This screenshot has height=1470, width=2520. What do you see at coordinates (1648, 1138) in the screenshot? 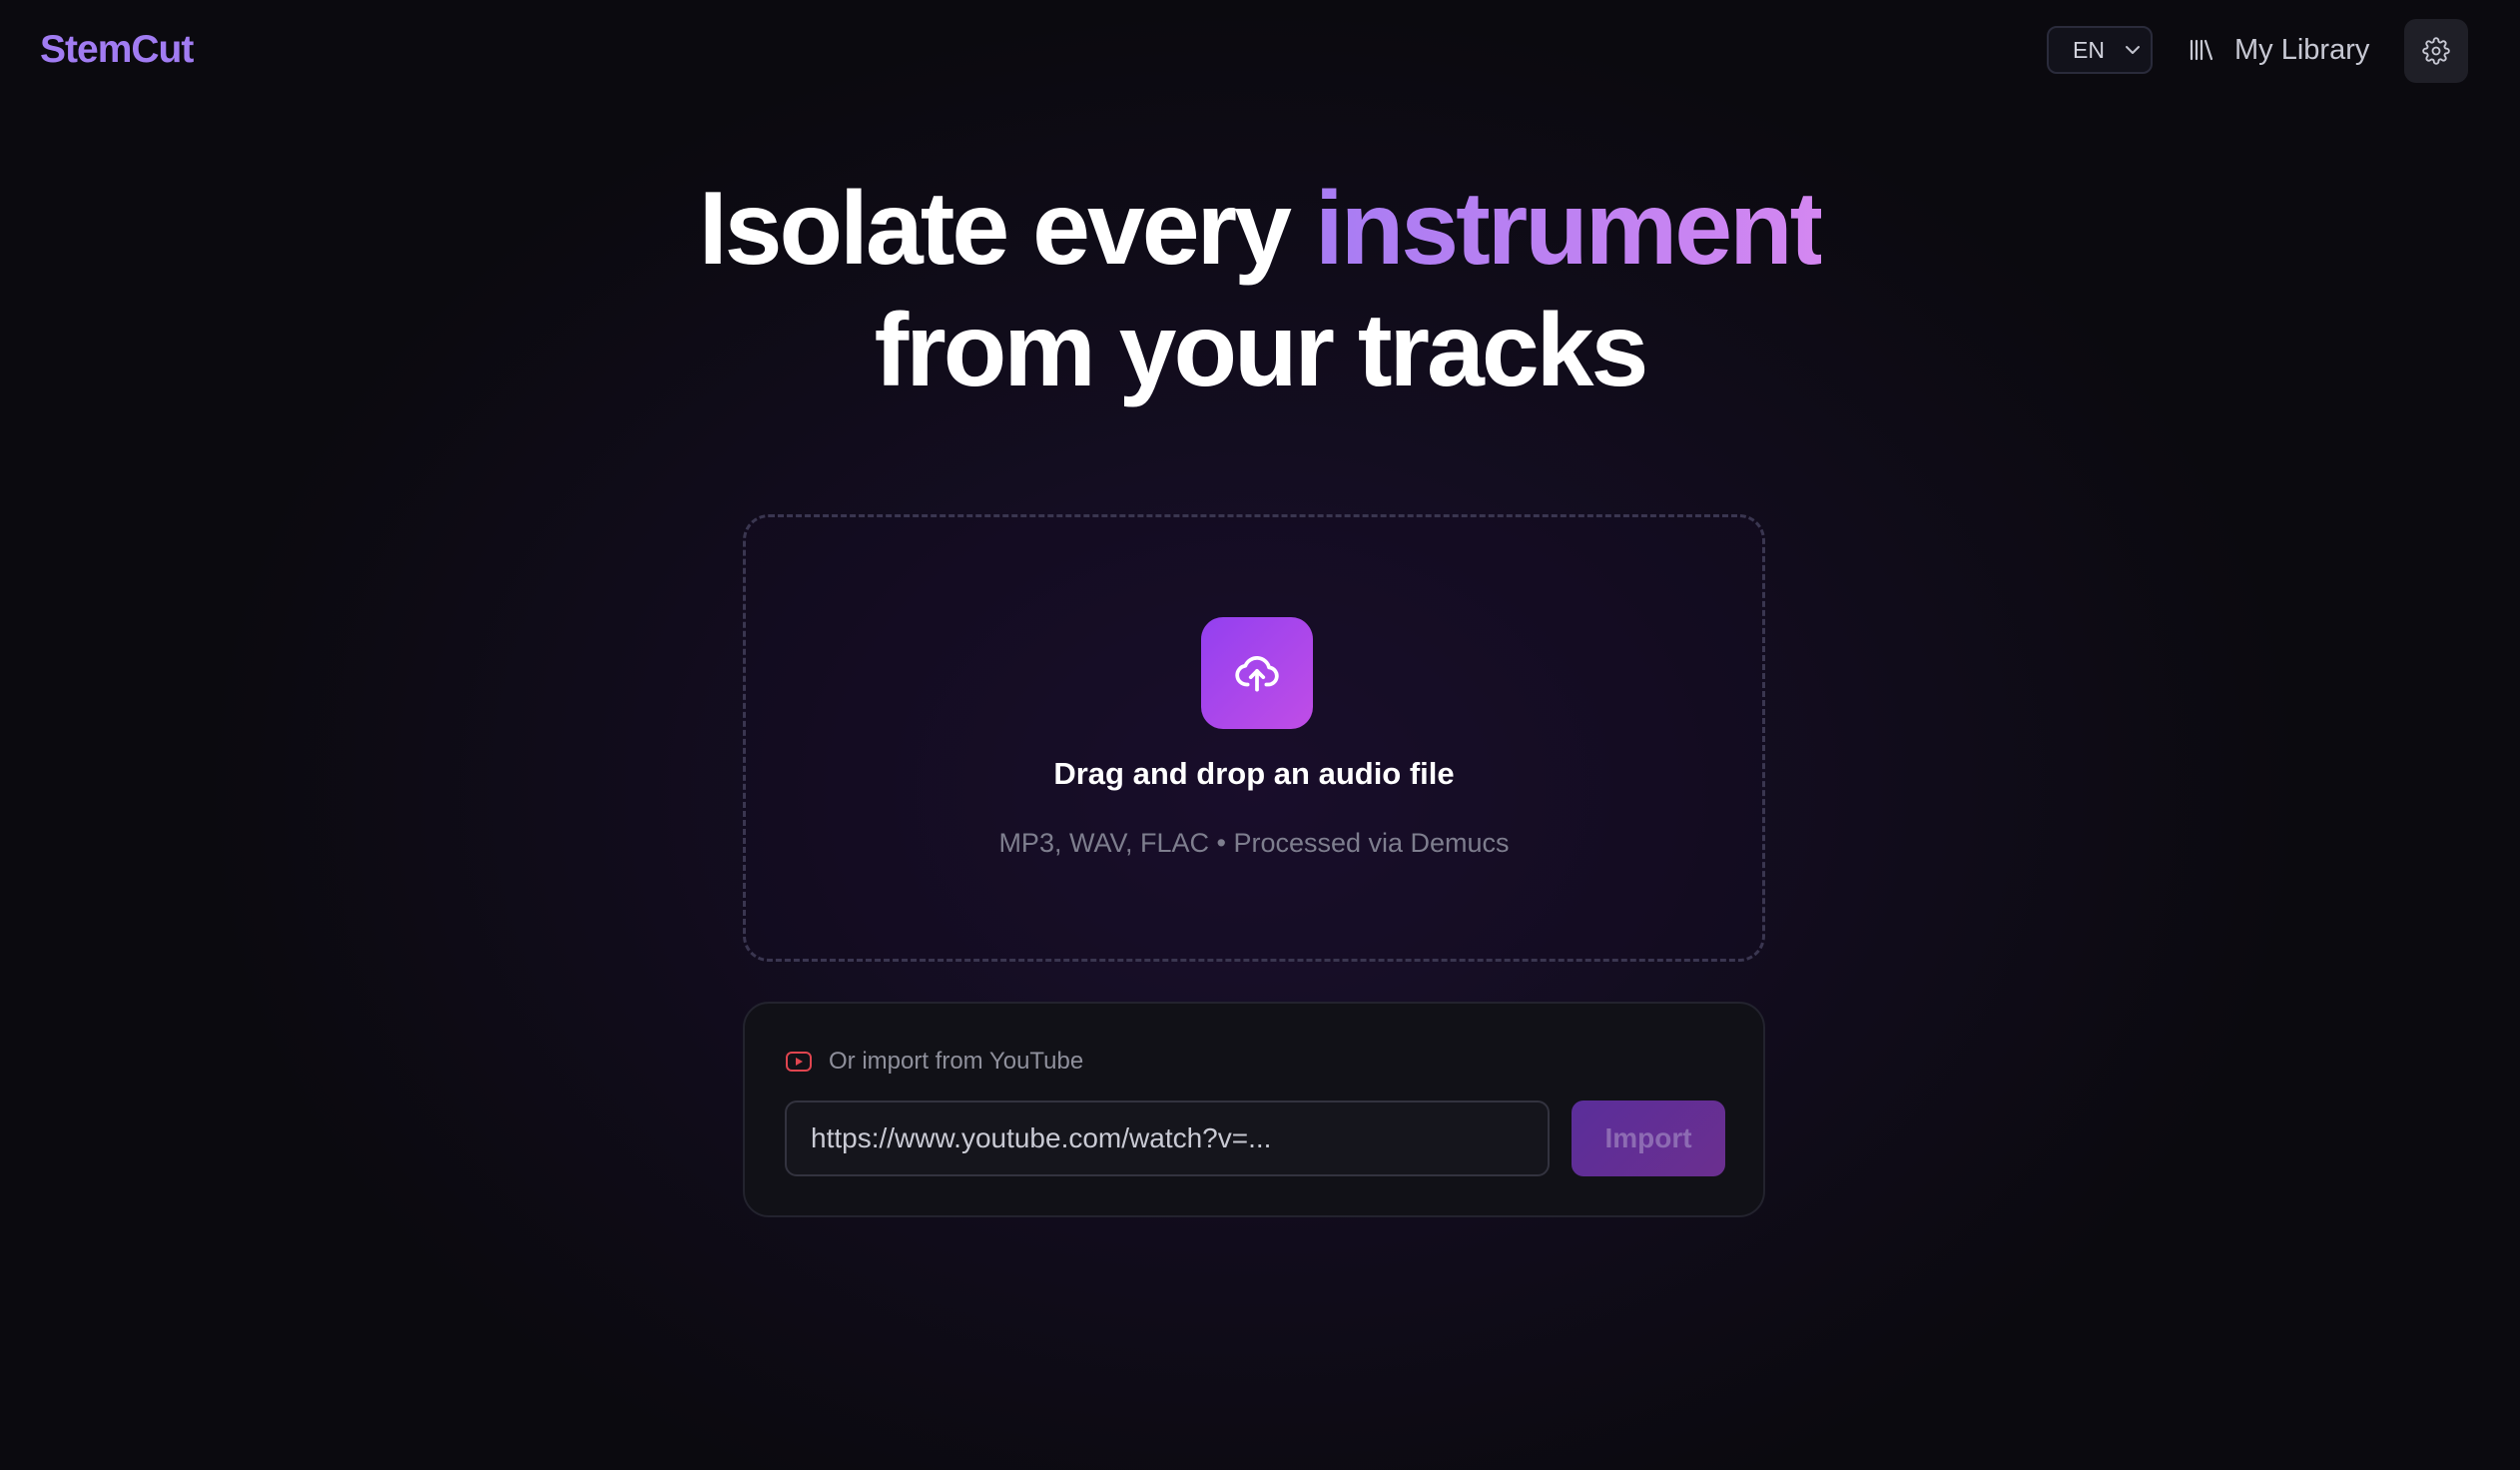
I see `import-button: Import` at bounding box center [1648, 1138].